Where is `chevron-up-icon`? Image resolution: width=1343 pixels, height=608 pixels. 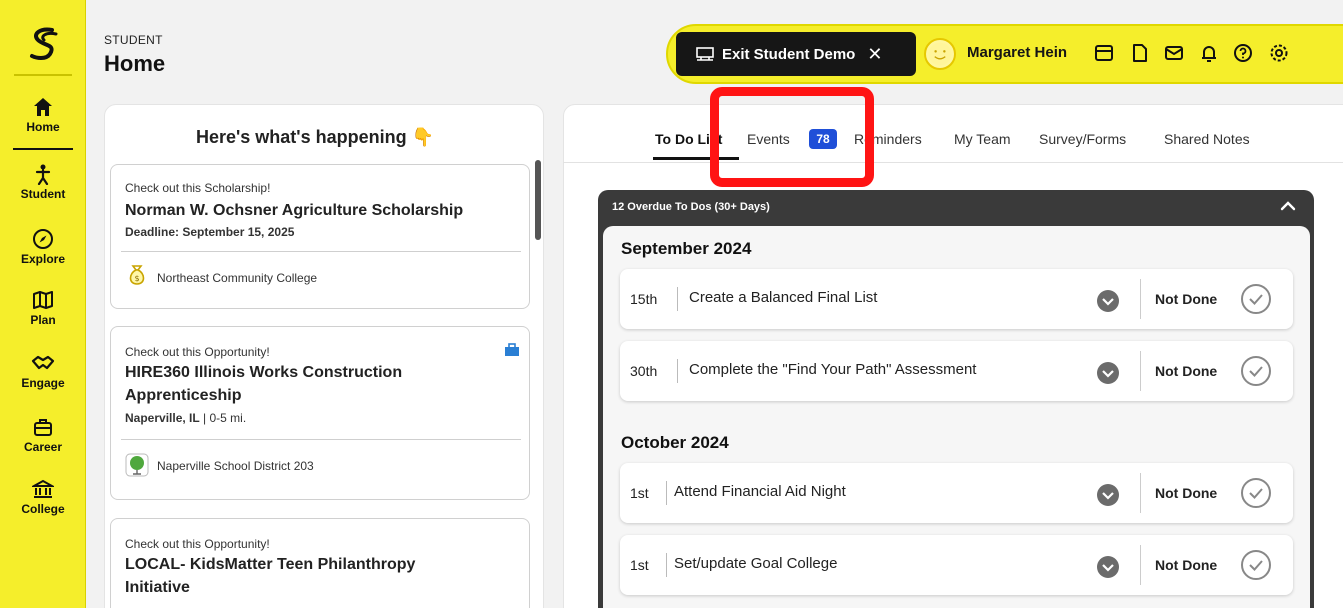 chevron-up-icon is located at coordinates (1288, 206).